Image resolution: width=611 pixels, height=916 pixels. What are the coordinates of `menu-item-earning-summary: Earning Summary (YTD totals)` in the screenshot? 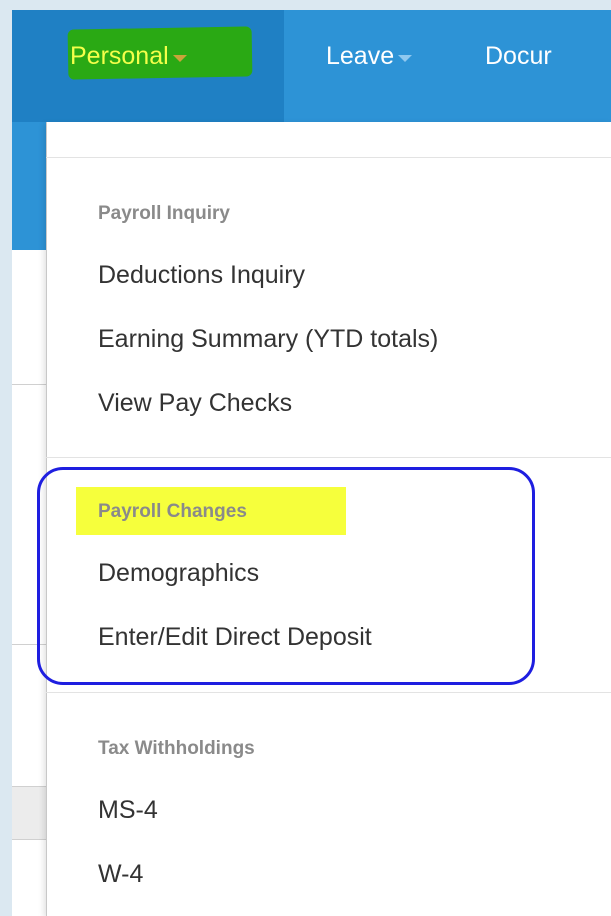 It's located at (268, 339).